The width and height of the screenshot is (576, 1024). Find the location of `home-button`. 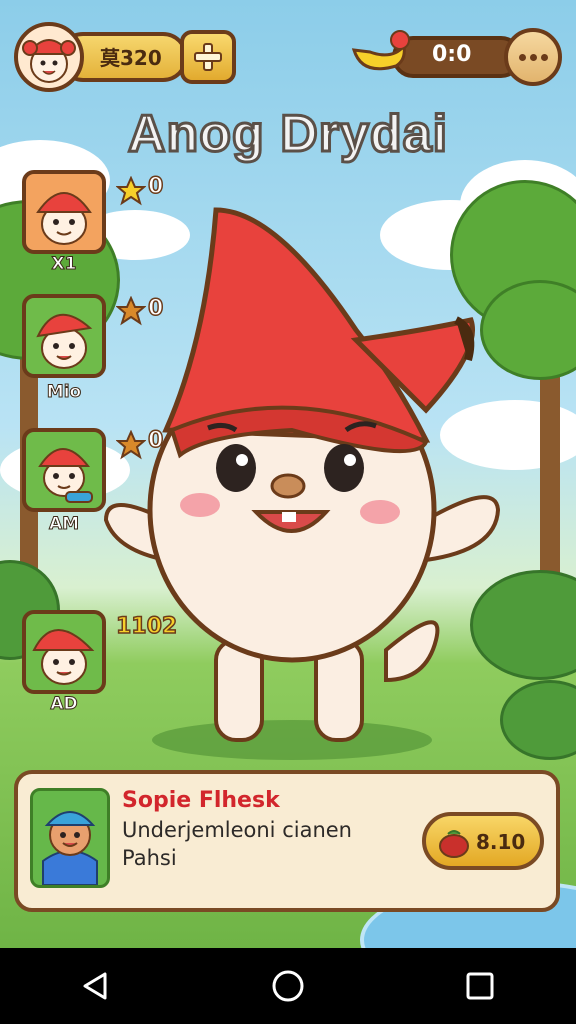

home-button is located at coordinates (288, 986).